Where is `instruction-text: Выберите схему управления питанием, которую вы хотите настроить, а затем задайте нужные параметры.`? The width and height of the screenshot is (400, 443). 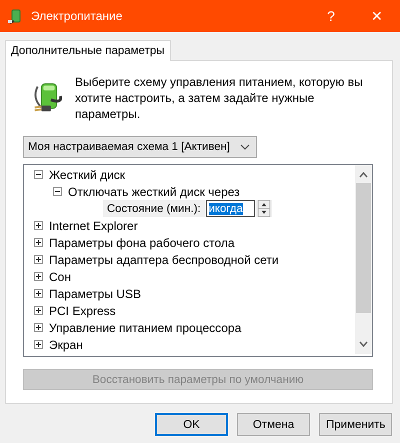
instruction-text: Выберите схему управления питанием, которую вы хотите настроить, а затем задайте нужные параметры. is located at coordinates (219, 98).